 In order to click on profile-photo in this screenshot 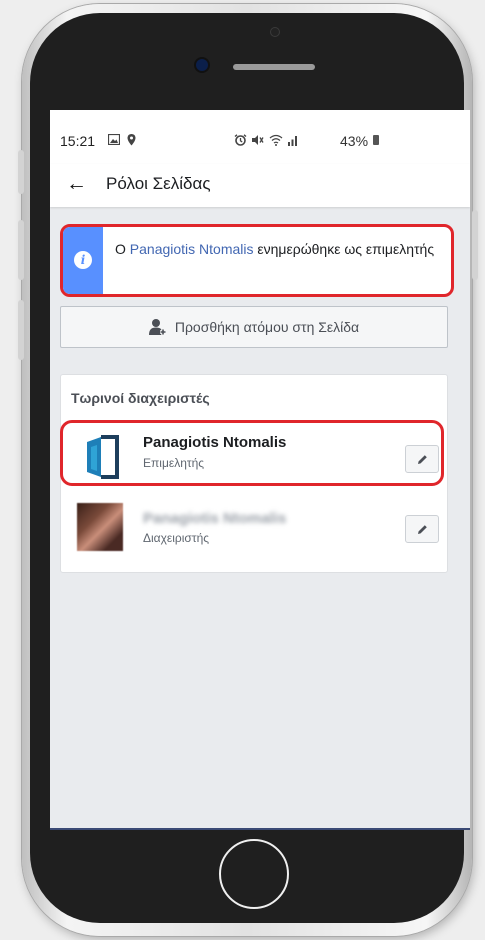, I will do `click(100, 527)`.